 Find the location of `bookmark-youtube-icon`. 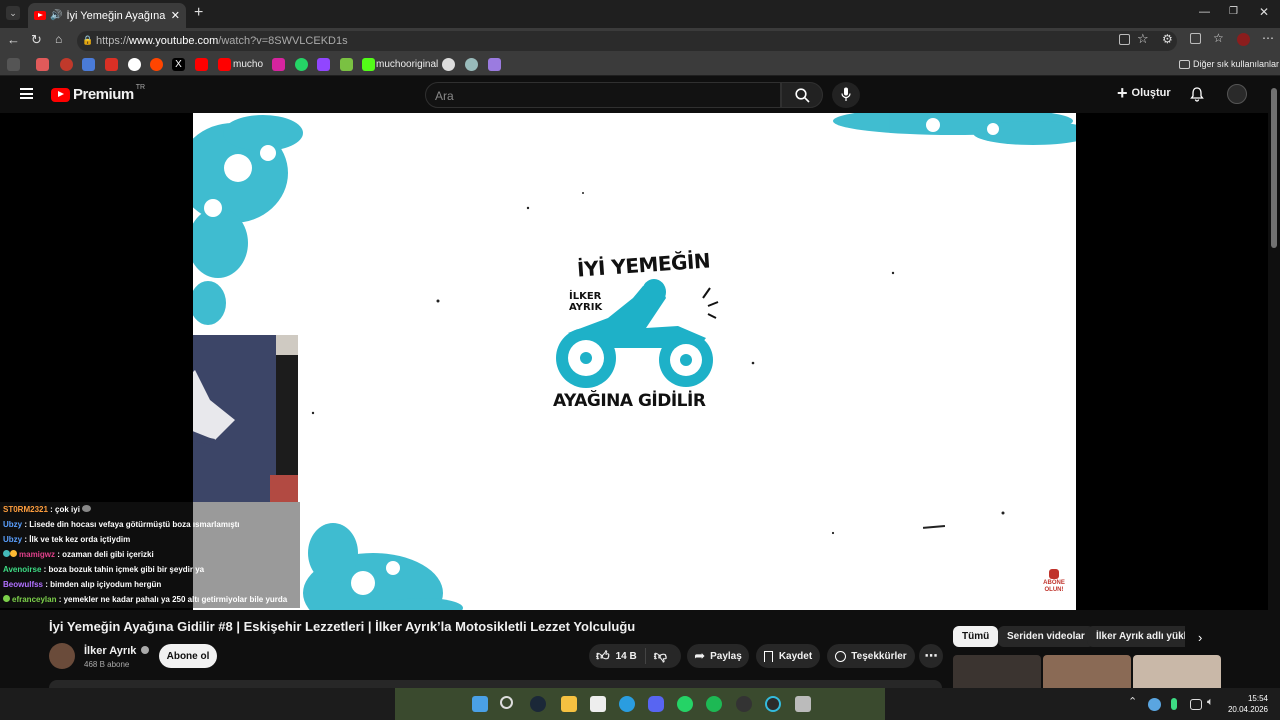

bookmark-youtube-icon is located at coordinates (201, 64).